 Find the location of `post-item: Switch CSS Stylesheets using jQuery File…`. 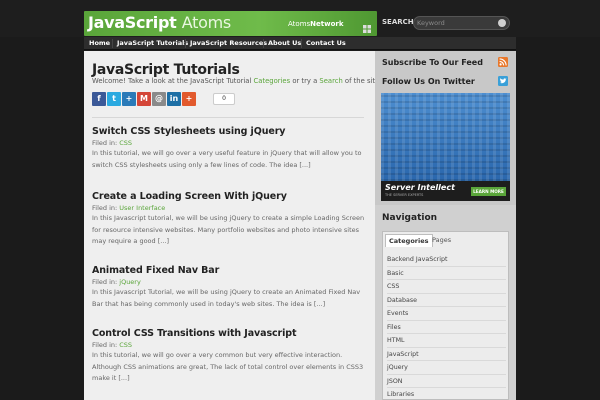

post-item: Switch CSS Stylesheets using jQuery File… is located at coordinates (229, 148).